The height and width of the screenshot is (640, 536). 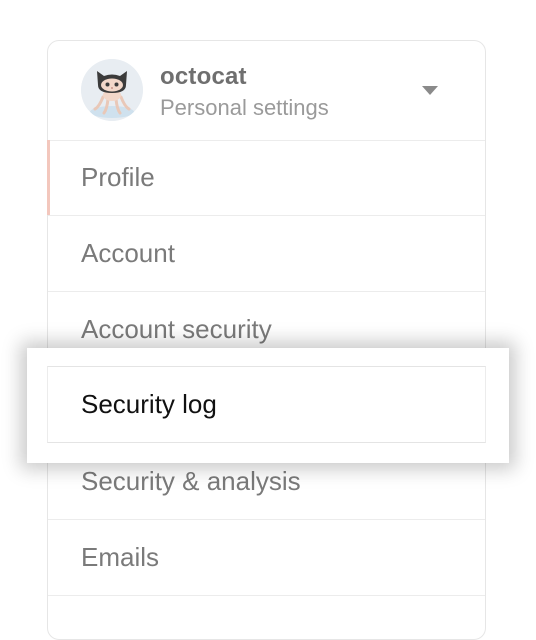 I want to click on sidebar-item-label: Profile, so click(x=118, y=177).